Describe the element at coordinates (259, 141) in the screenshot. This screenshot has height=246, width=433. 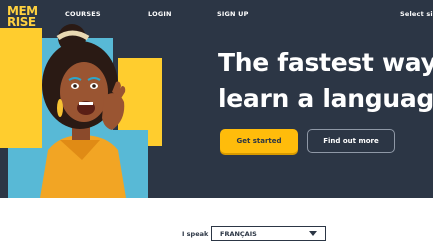
I see `get-started-button: Get started` at that location.